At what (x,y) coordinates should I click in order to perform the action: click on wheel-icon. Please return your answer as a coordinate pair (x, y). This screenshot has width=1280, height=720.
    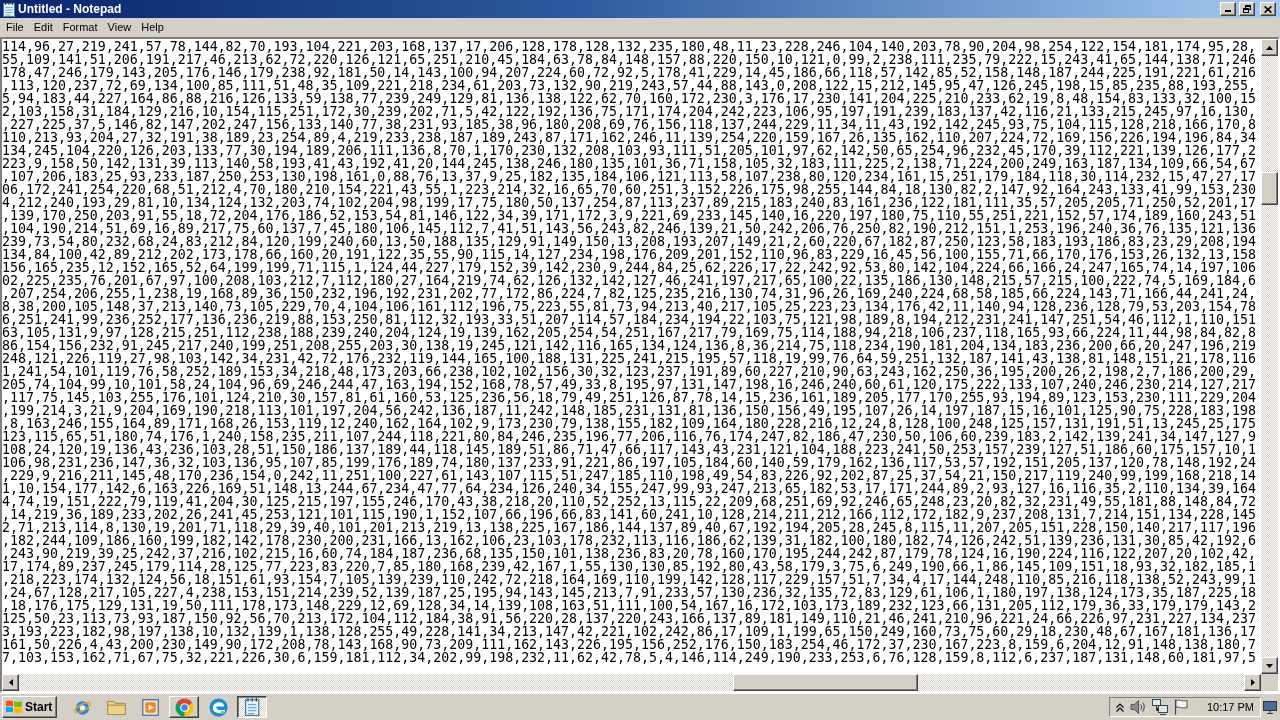
    Looking at the image, I should click on (184, 707).